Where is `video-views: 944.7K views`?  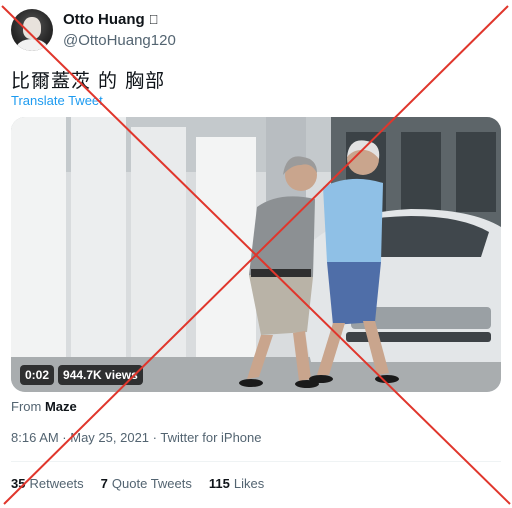
video-views: 944.7K views is located at coordinates (100, 375).